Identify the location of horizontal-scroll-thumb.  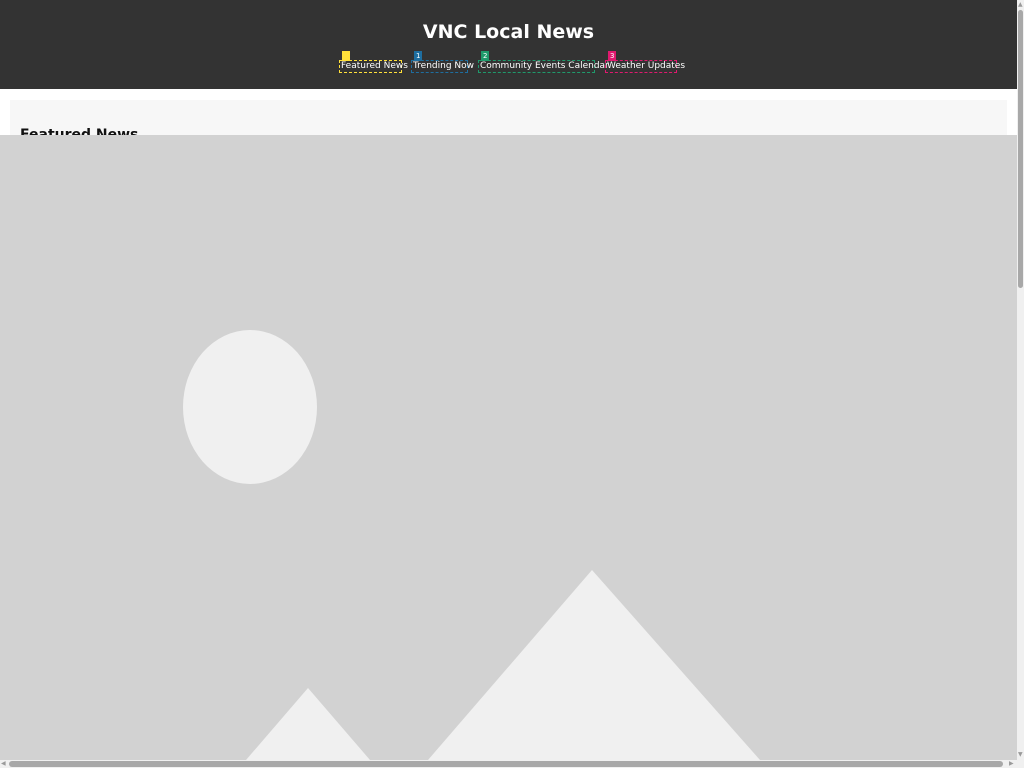
(506, 764).